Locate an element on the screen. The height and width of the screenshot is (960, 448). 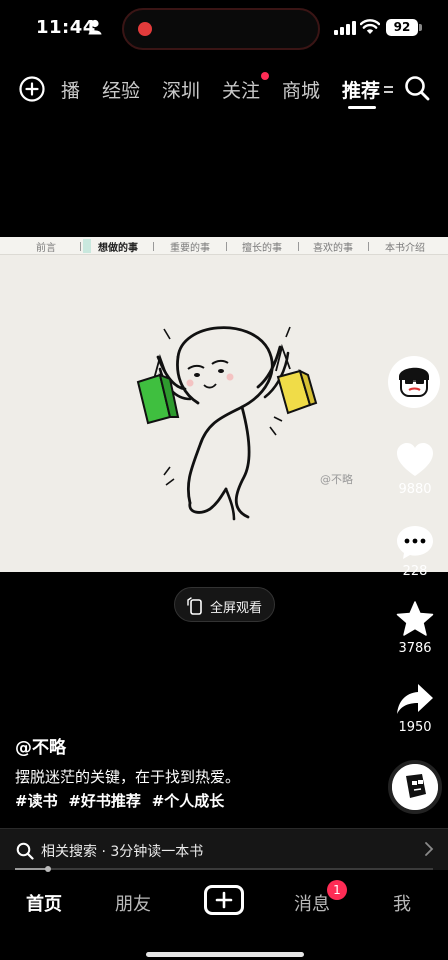
share-arrow-icon is located at coordinates (415, 699).